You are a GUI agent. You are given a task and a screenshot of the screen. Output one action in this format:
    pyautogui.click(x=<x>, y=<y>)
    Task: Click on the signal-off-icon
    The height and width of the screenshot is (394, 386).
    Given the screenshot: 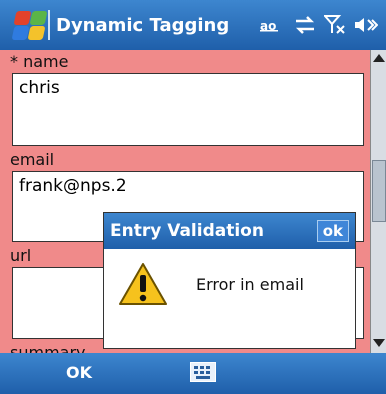 What is the action you would take?
    pyautogui.click(x=335, y=25)
    